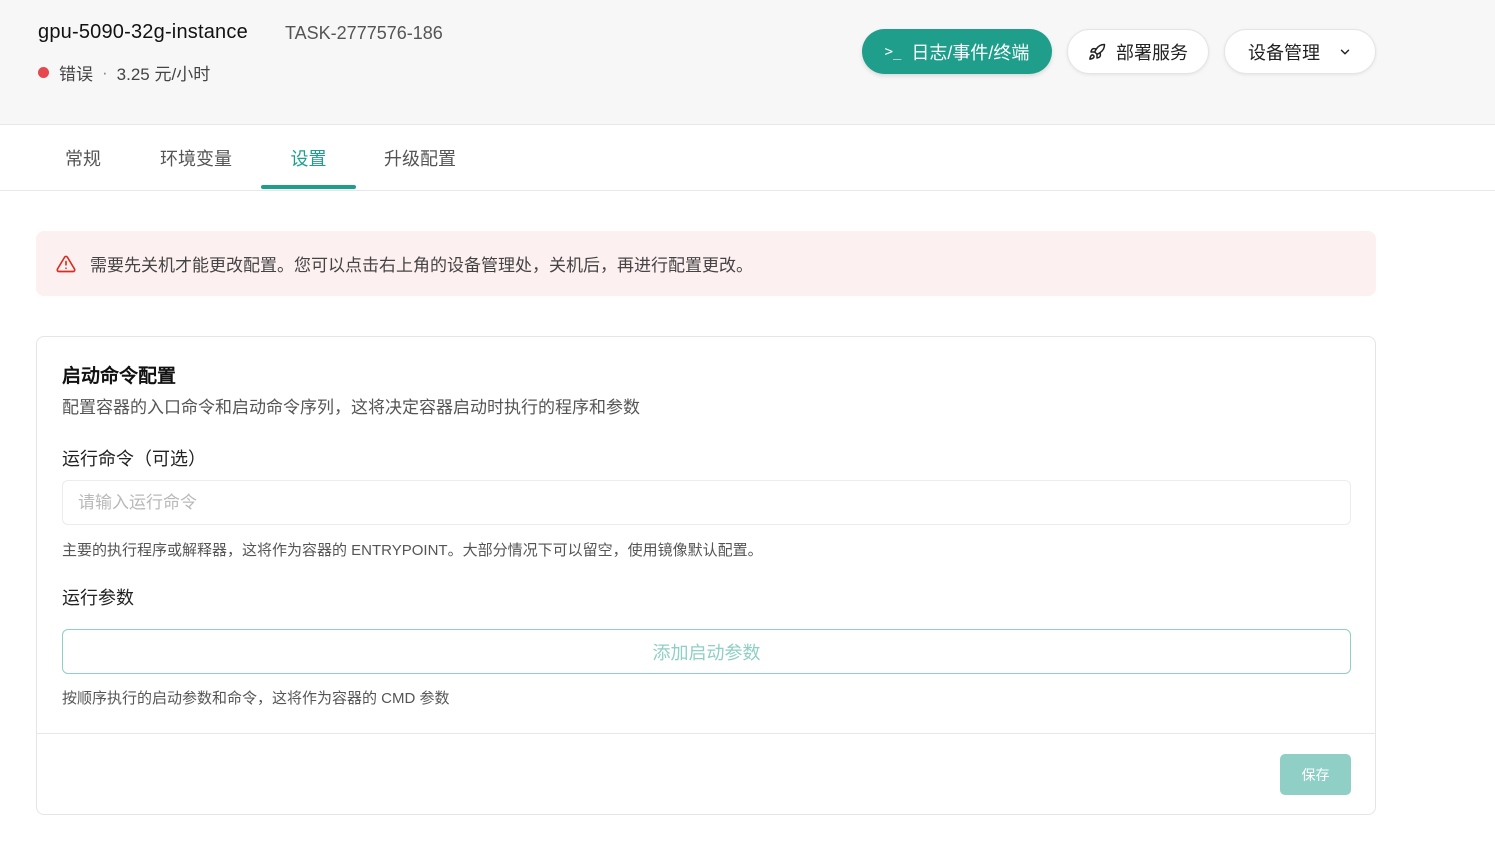 Image resolution: width=1495 pixels, height=846 pixels. Describe the element at coordinates (1152, 52) in the screenshot. I see `deploy-button-label: 部署服务` at that location.